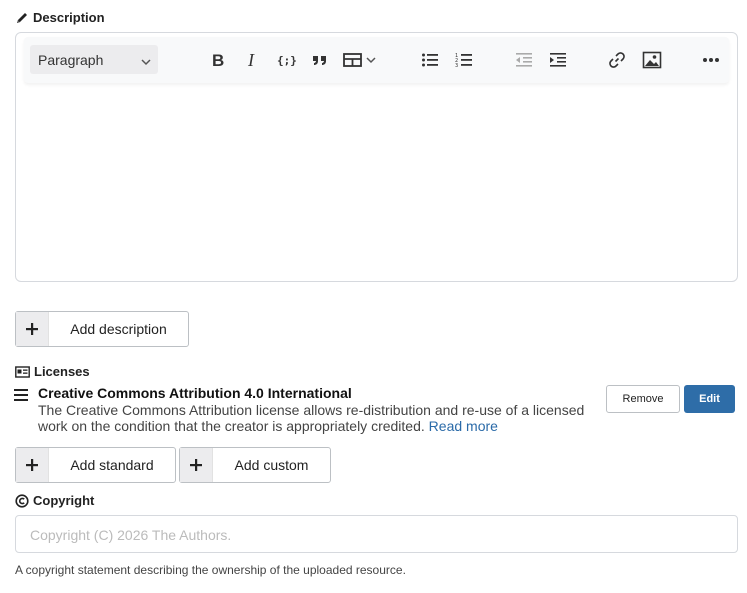 Image resolution: width=747 pixels, height=593 pixels. What do you see at coordinates (320, 60) in the screenshot?
I see `quote-icon` at bounding box center [320, 60].